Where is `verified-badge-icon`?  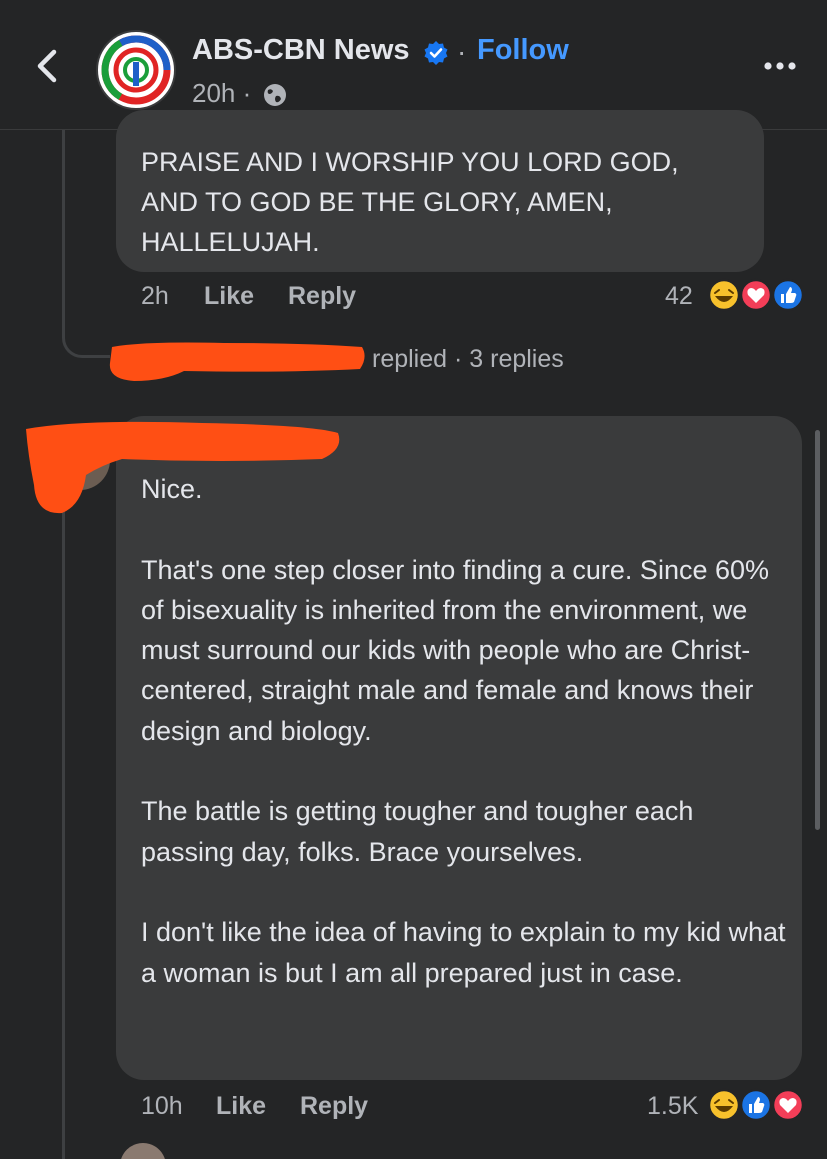 verified-badge-icon is located at coordinates (436, 53).